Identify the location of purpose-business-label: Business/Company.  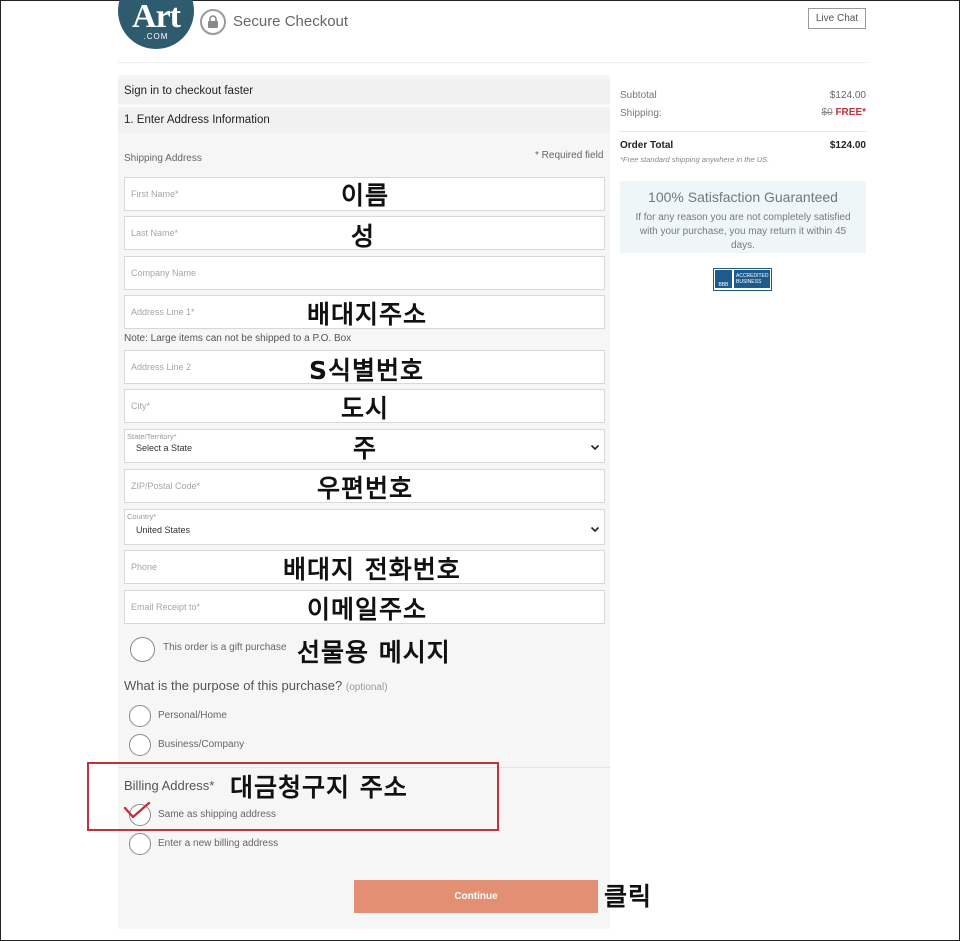
(201, 744).